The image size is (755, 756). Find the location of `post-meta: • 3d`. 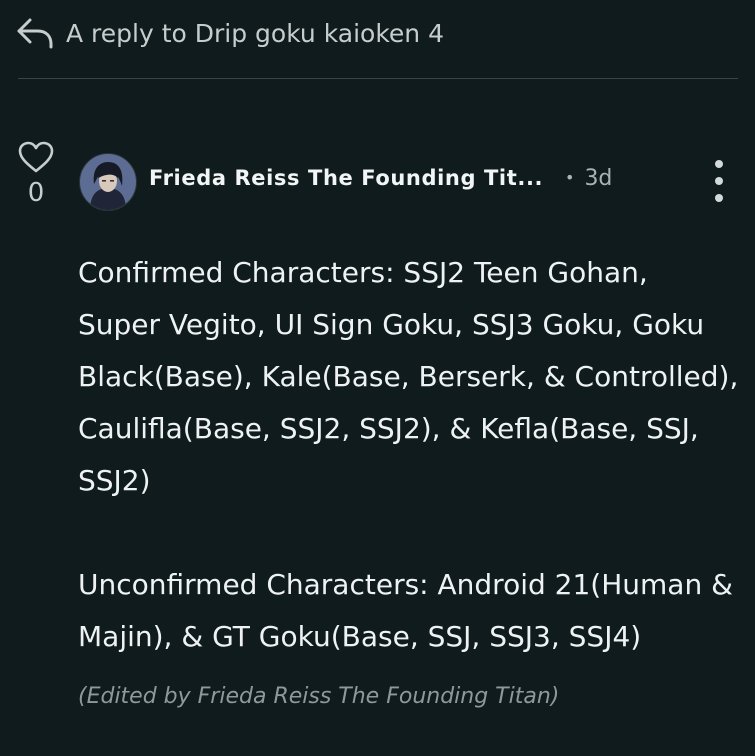

post-meta: • 3d is located at coordinates (588, 178).